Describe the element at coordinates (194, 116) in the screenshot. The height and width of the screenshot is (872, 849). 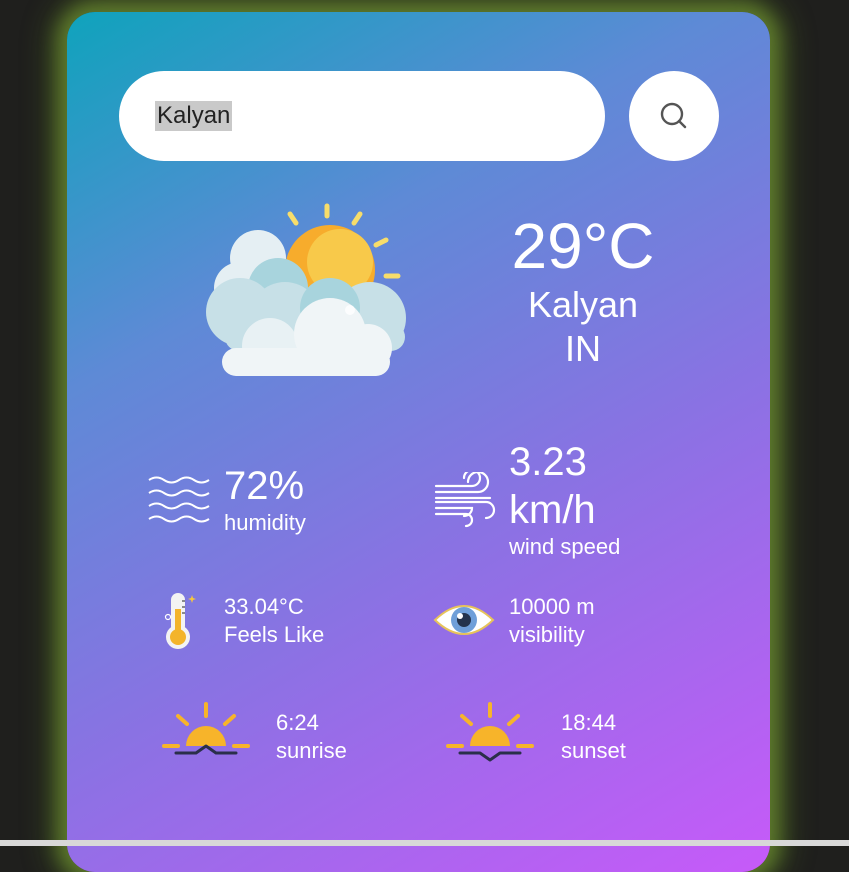
I see `search-input-text: Kalyan` at that location.